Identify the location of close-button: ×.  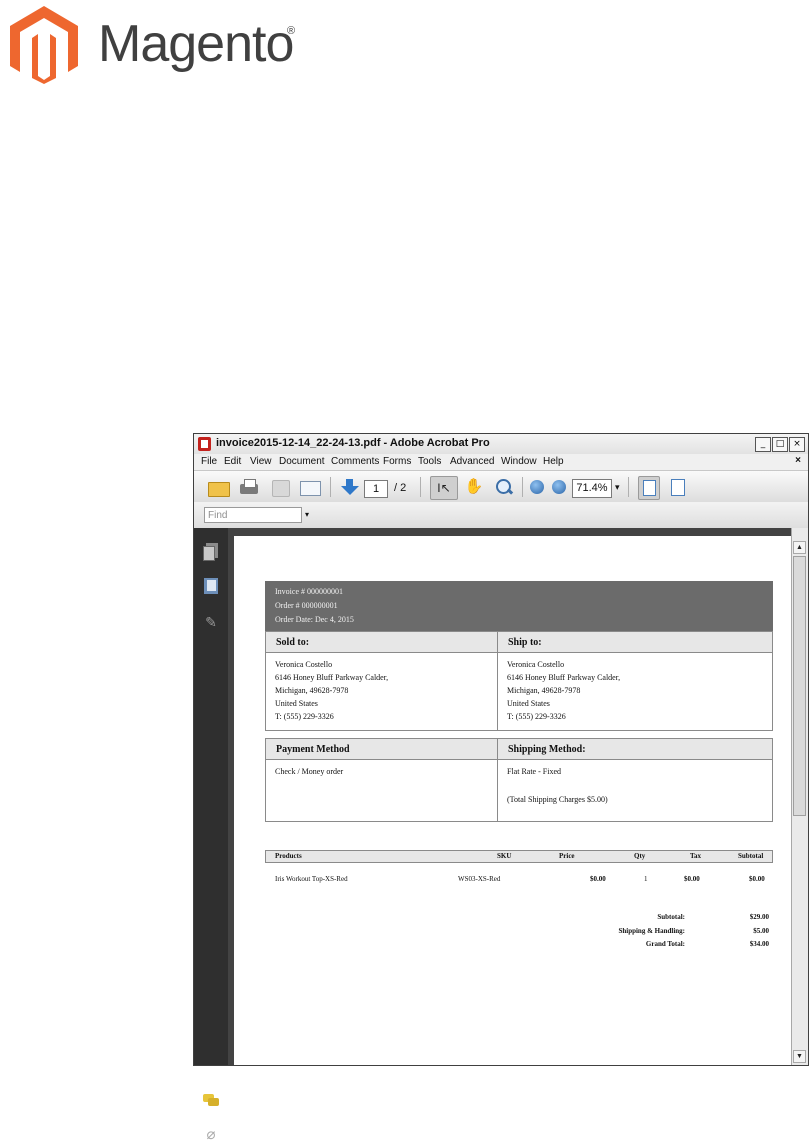
(797, 444).